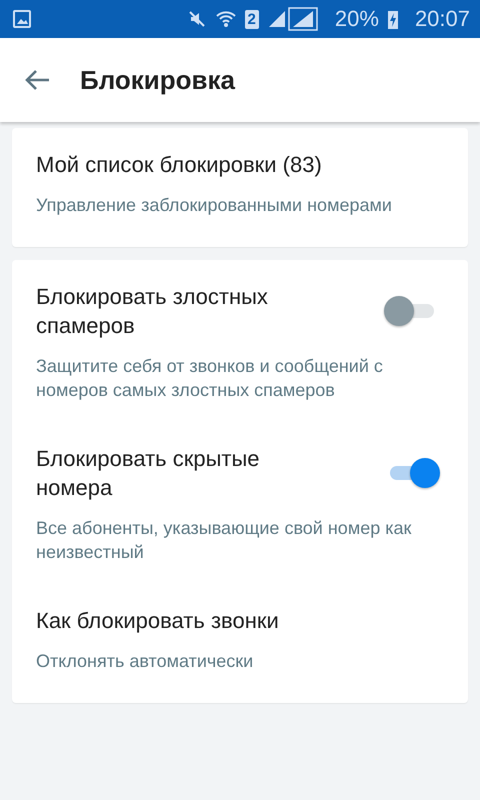 Image resolution: width=480 pixels, height=800 pixels. What do you see at coordinates (214, 205) in the screenshot?
I see `setting-description: Управление заблокированными номерами` at bounding box center [214, 205].